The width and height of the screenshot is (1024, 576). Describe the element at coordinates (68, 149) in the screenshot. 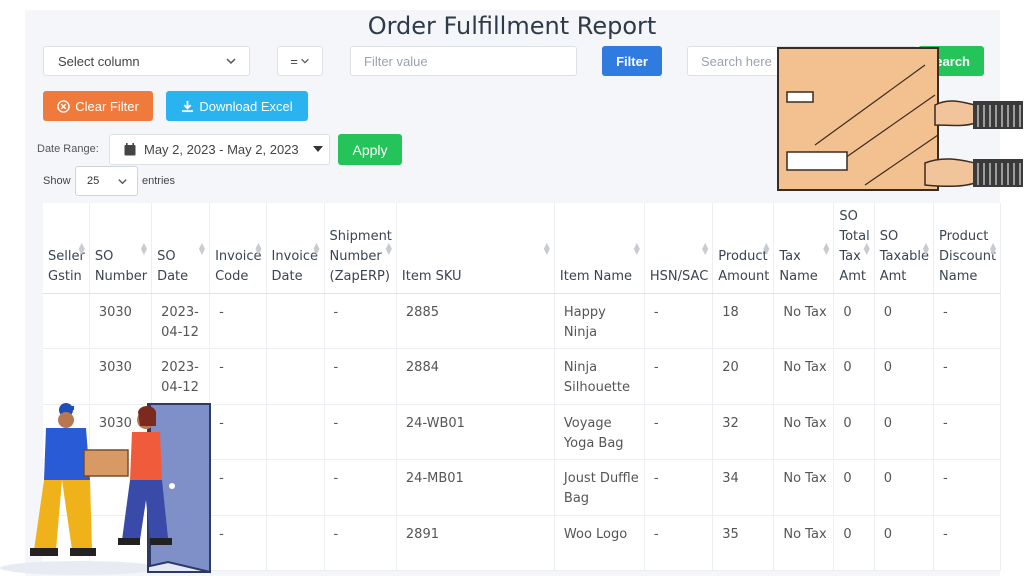

I see `date-range-label: Date Range:` at that location.